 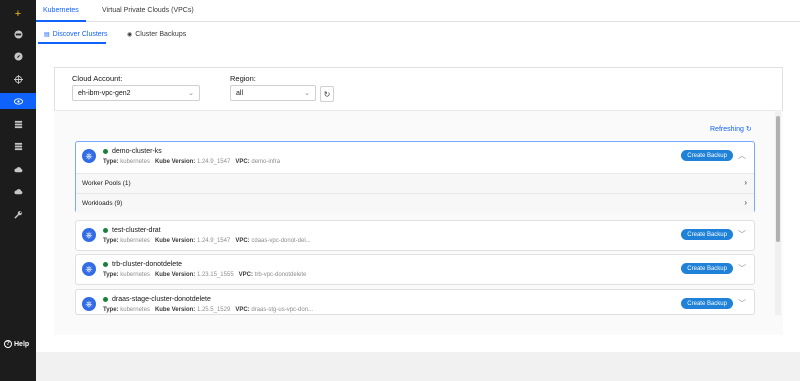 I want to click on dashboard-icon, so click(x=18, y=34).